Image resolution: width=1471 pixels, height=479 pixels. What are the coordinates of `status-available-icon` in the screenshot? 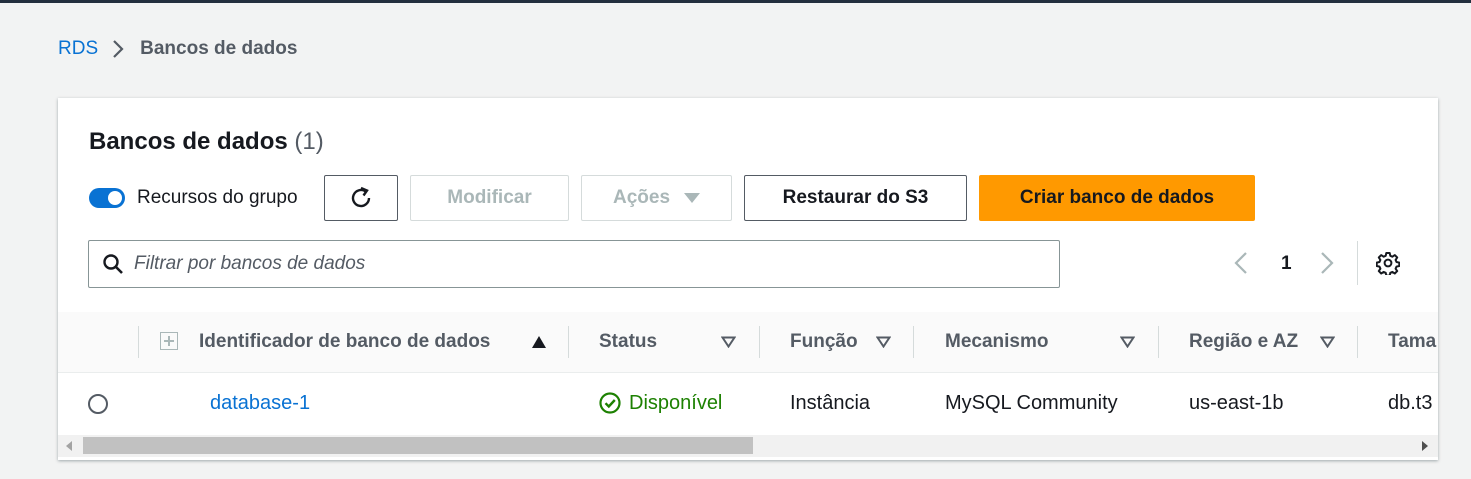 It's located at (610, 403).